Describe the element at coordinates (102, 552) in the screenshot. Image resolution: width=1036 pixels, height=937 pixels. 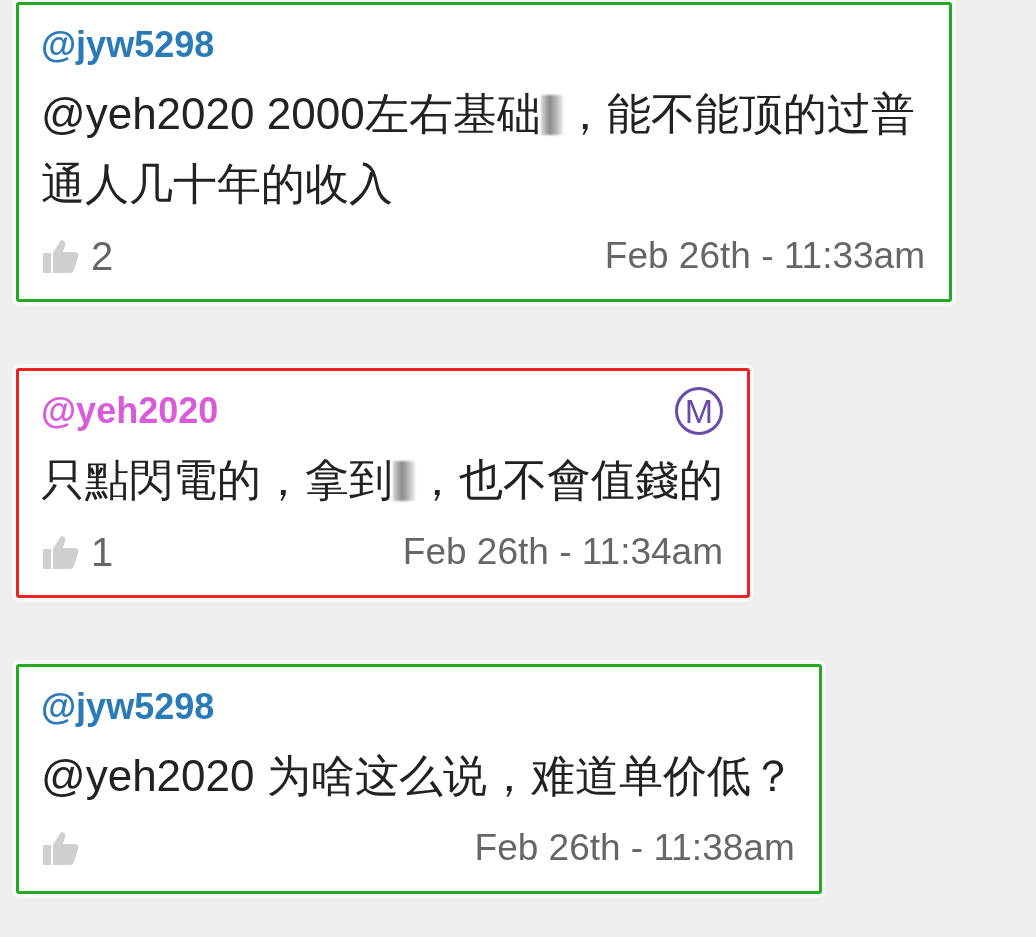
I see `like-count: 1` at that location.